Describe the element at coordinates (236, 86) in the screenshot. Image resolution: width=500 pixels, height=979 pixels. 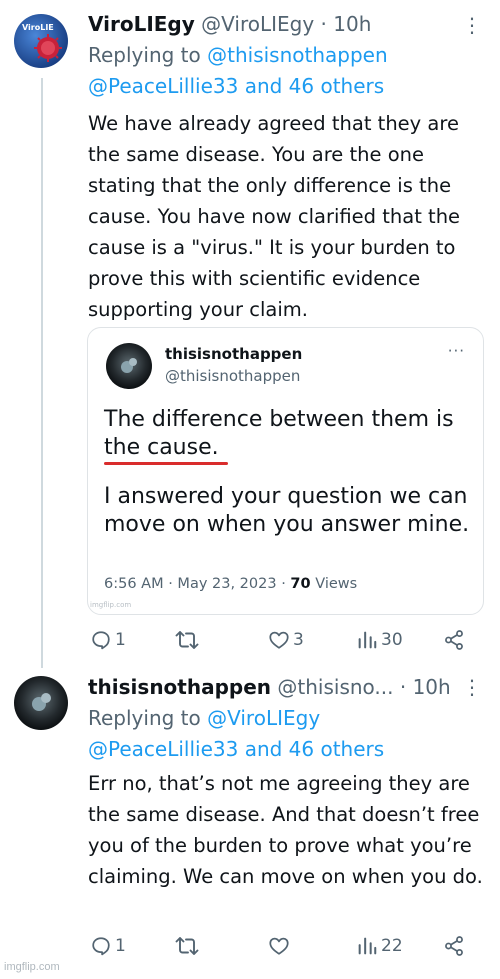
I see `others-link: @PeaceLillie33 and 46 others` at that location.